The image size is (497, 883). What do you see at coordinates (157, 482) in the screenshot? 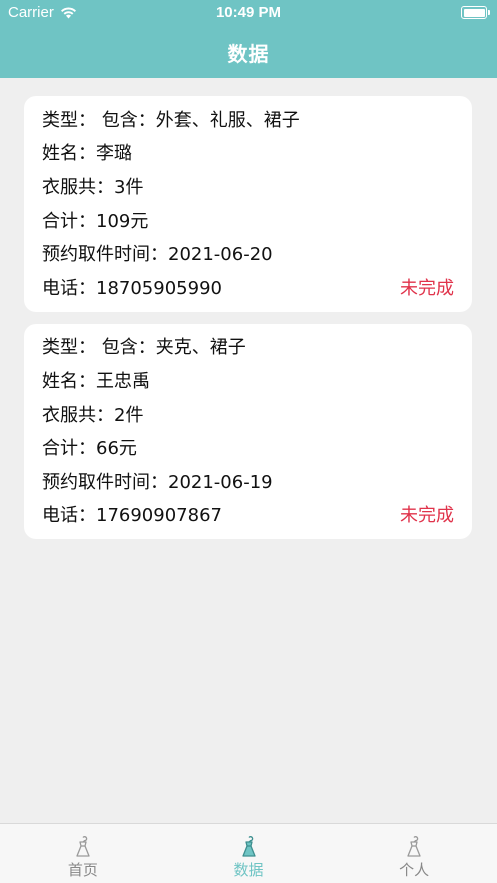
I see `order-pickup-time: 预约取件时间：2021-06-19` at bounding box center [157, 482].